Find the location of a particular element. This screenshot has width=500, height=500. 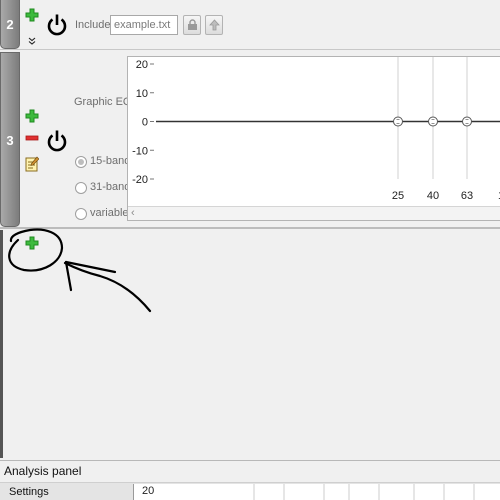

eq-y-tick-label: 20 is located at coordinates (142, 65).